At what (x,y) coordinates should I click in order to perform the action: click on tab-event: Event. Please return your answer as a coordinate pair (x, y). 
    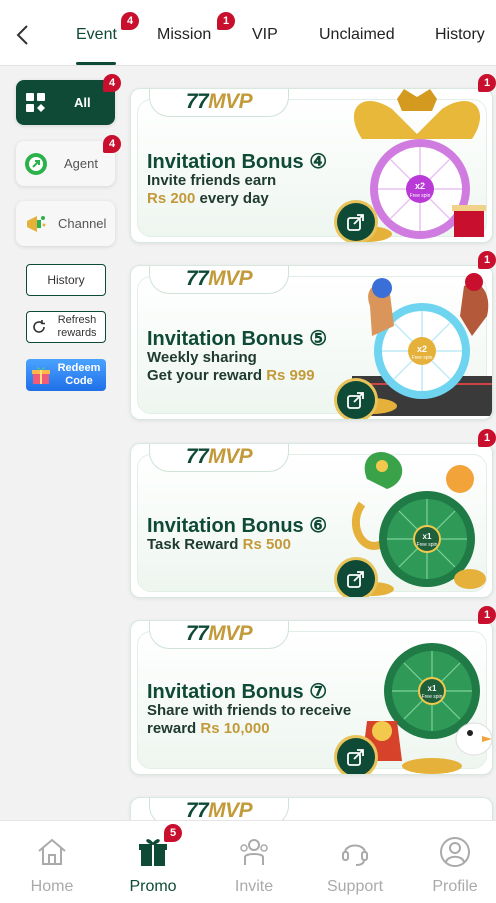
    Looking at the image, I should click on (96, 35).